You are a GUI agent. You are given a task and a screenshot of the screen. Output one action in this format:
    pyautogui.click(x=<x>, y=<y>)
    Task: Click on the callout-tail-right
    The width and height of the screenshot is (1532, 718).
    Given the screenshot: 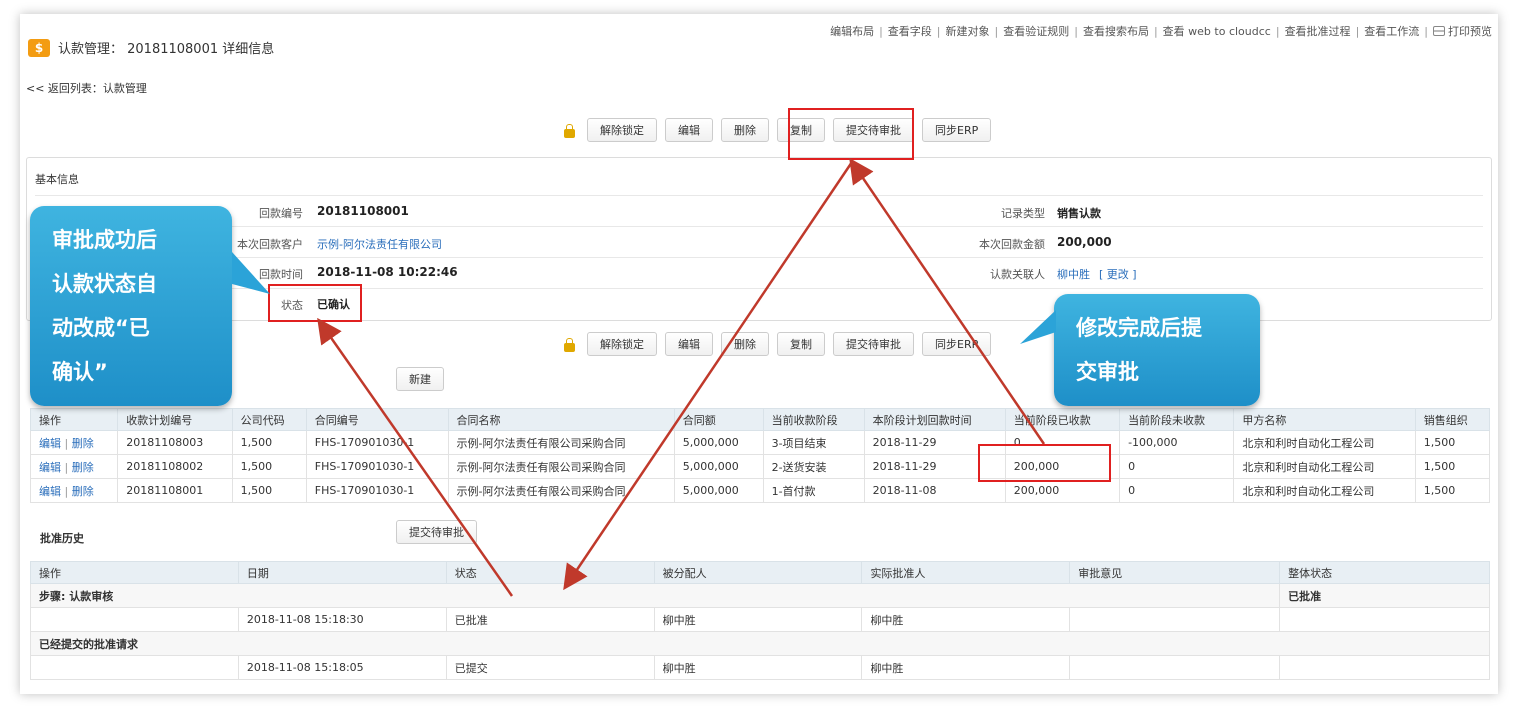 What is the action you would take?
    pyautogui.click(x=1038, y=327)
    